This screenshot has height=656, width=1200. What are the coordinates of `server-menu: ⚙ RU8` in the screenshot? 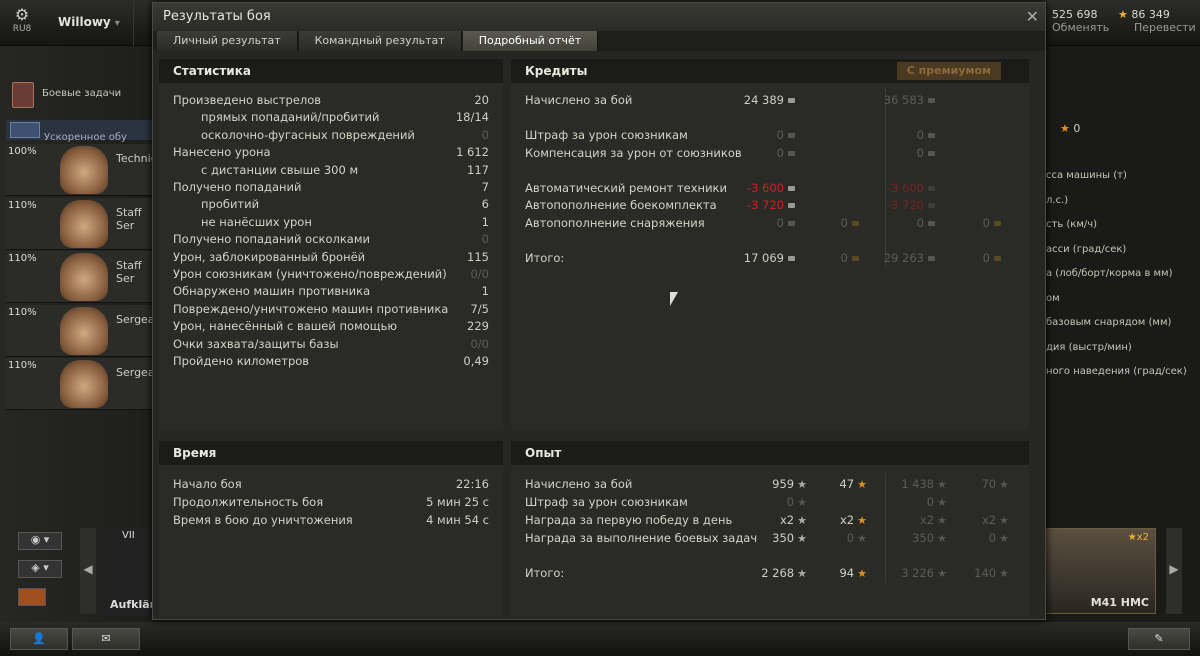 It's located at (22, 20).